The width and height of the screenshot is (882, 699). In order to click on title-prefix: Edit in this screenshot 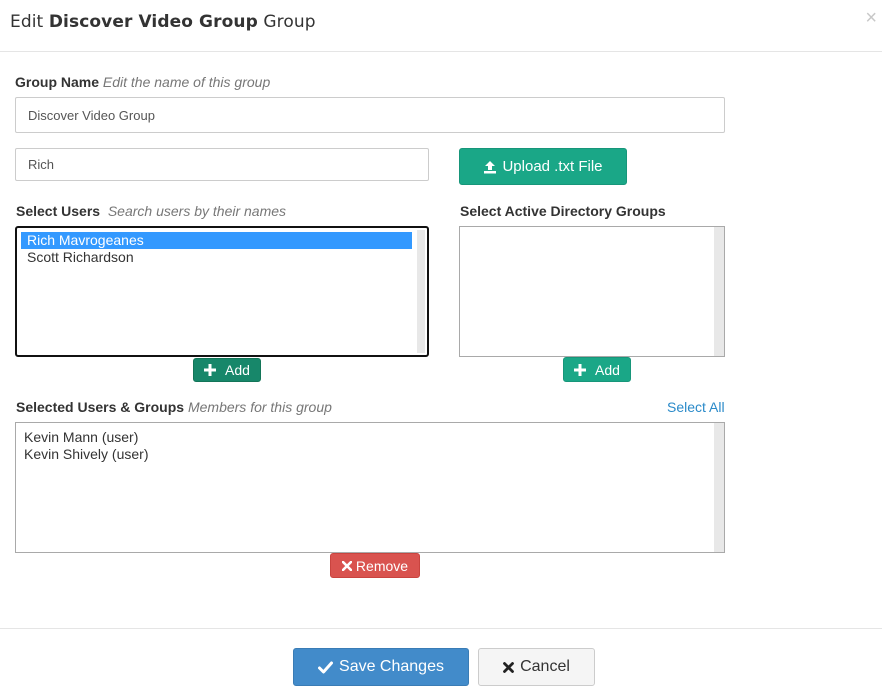, I will do `click(27, 22)`.